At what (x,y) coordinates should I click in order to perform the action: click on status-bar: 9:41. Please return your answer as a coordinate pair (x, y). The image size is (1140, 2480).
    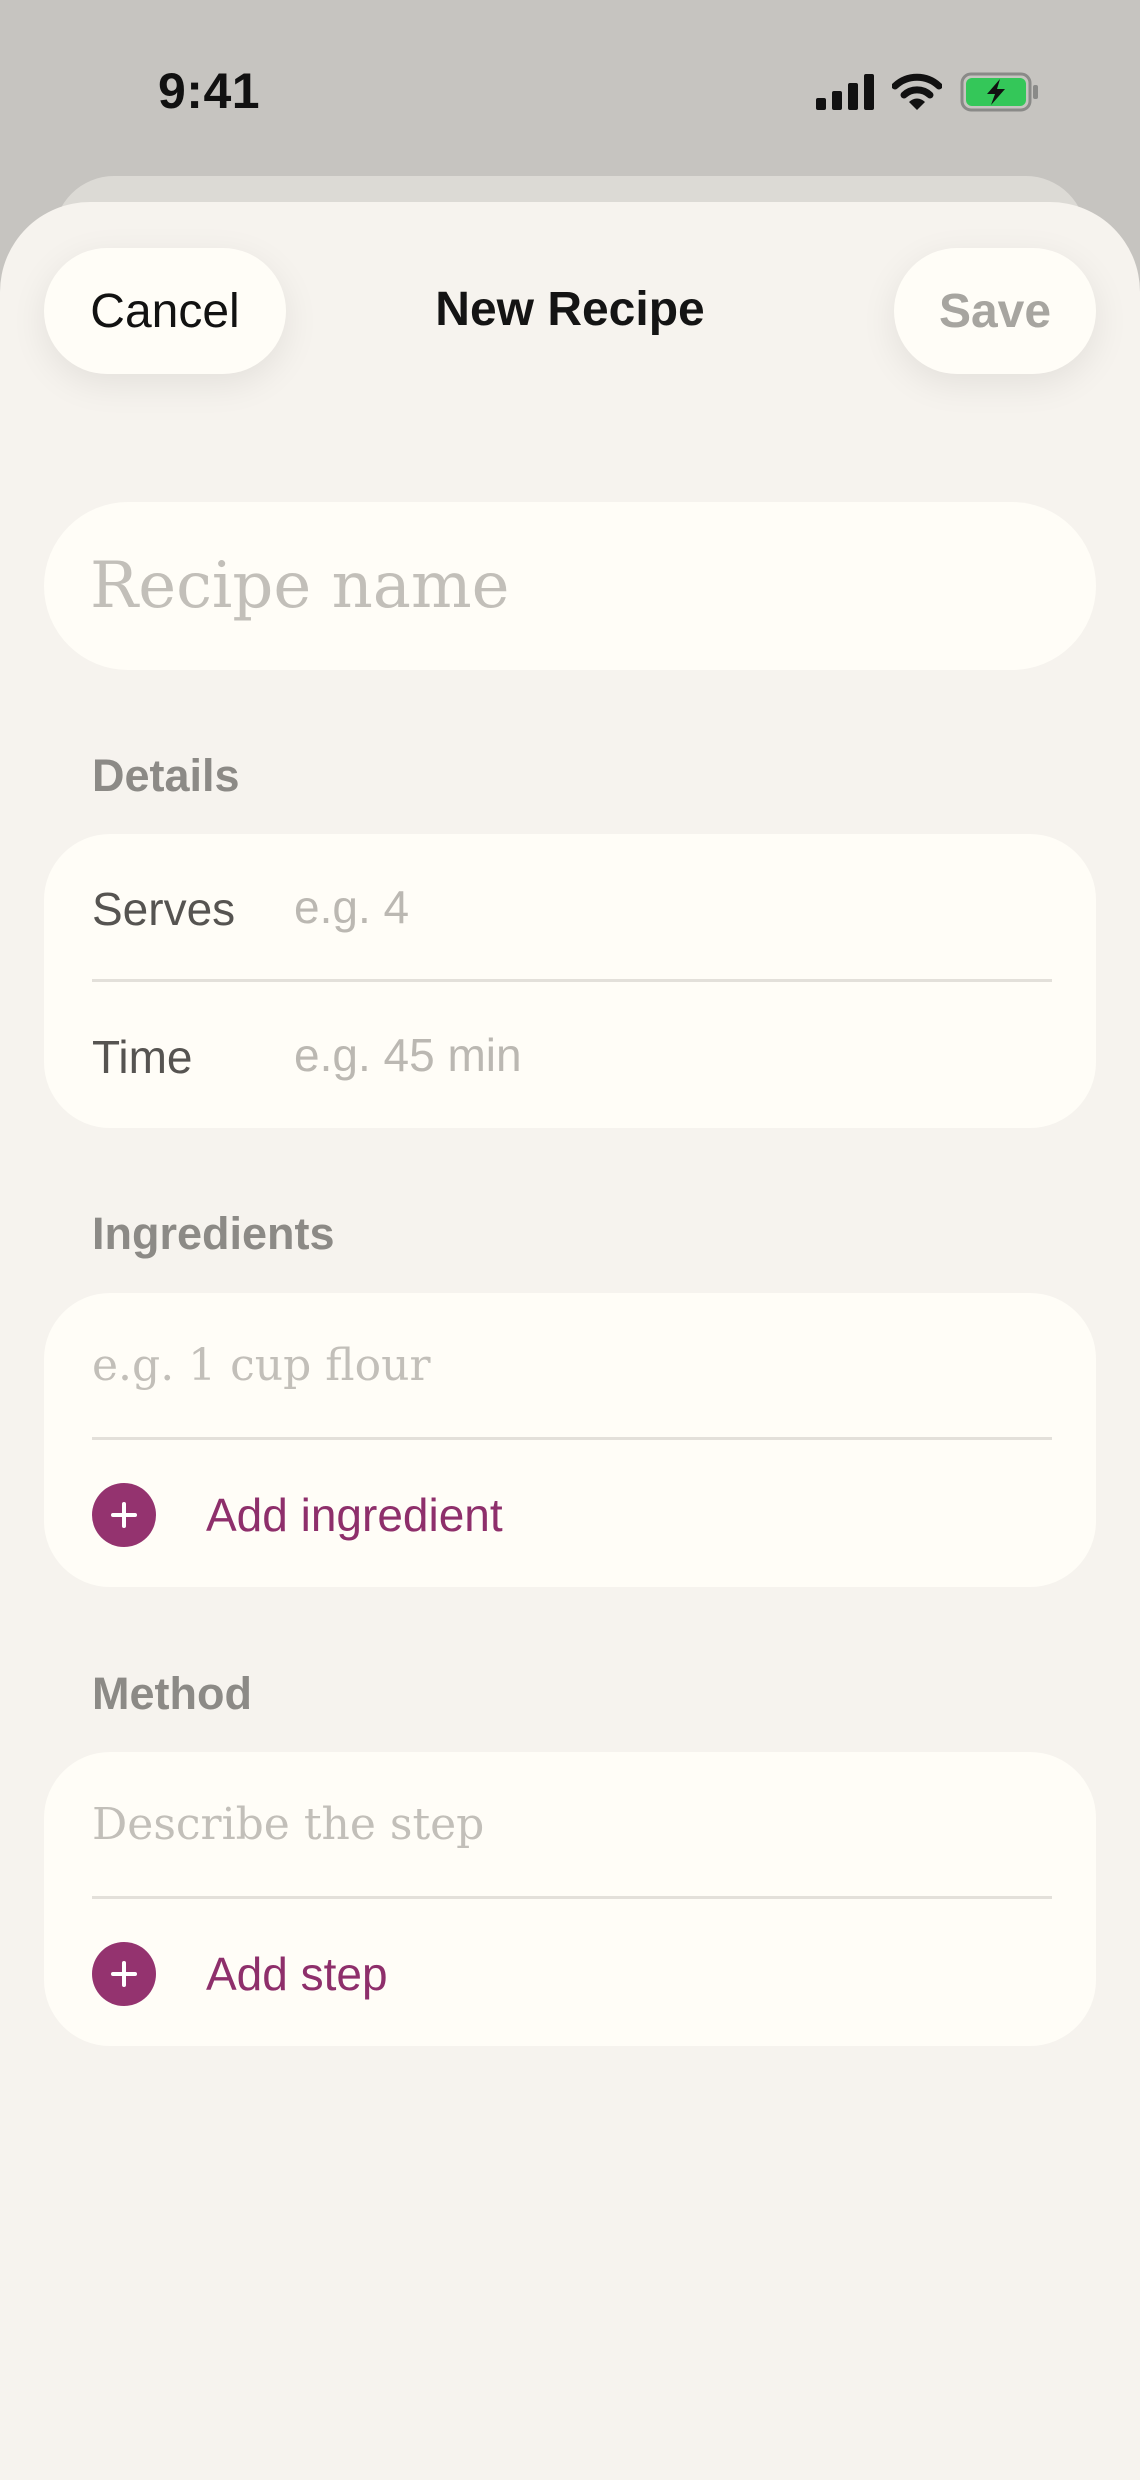
    Looking at the image, I should click on (570, 90).